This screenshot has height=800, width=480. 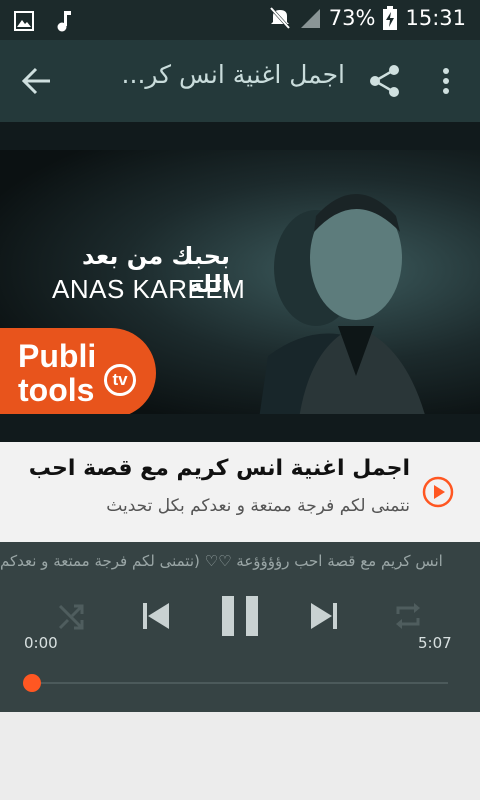 I want to click on shuffle-icon, so click(x=72, y=616).